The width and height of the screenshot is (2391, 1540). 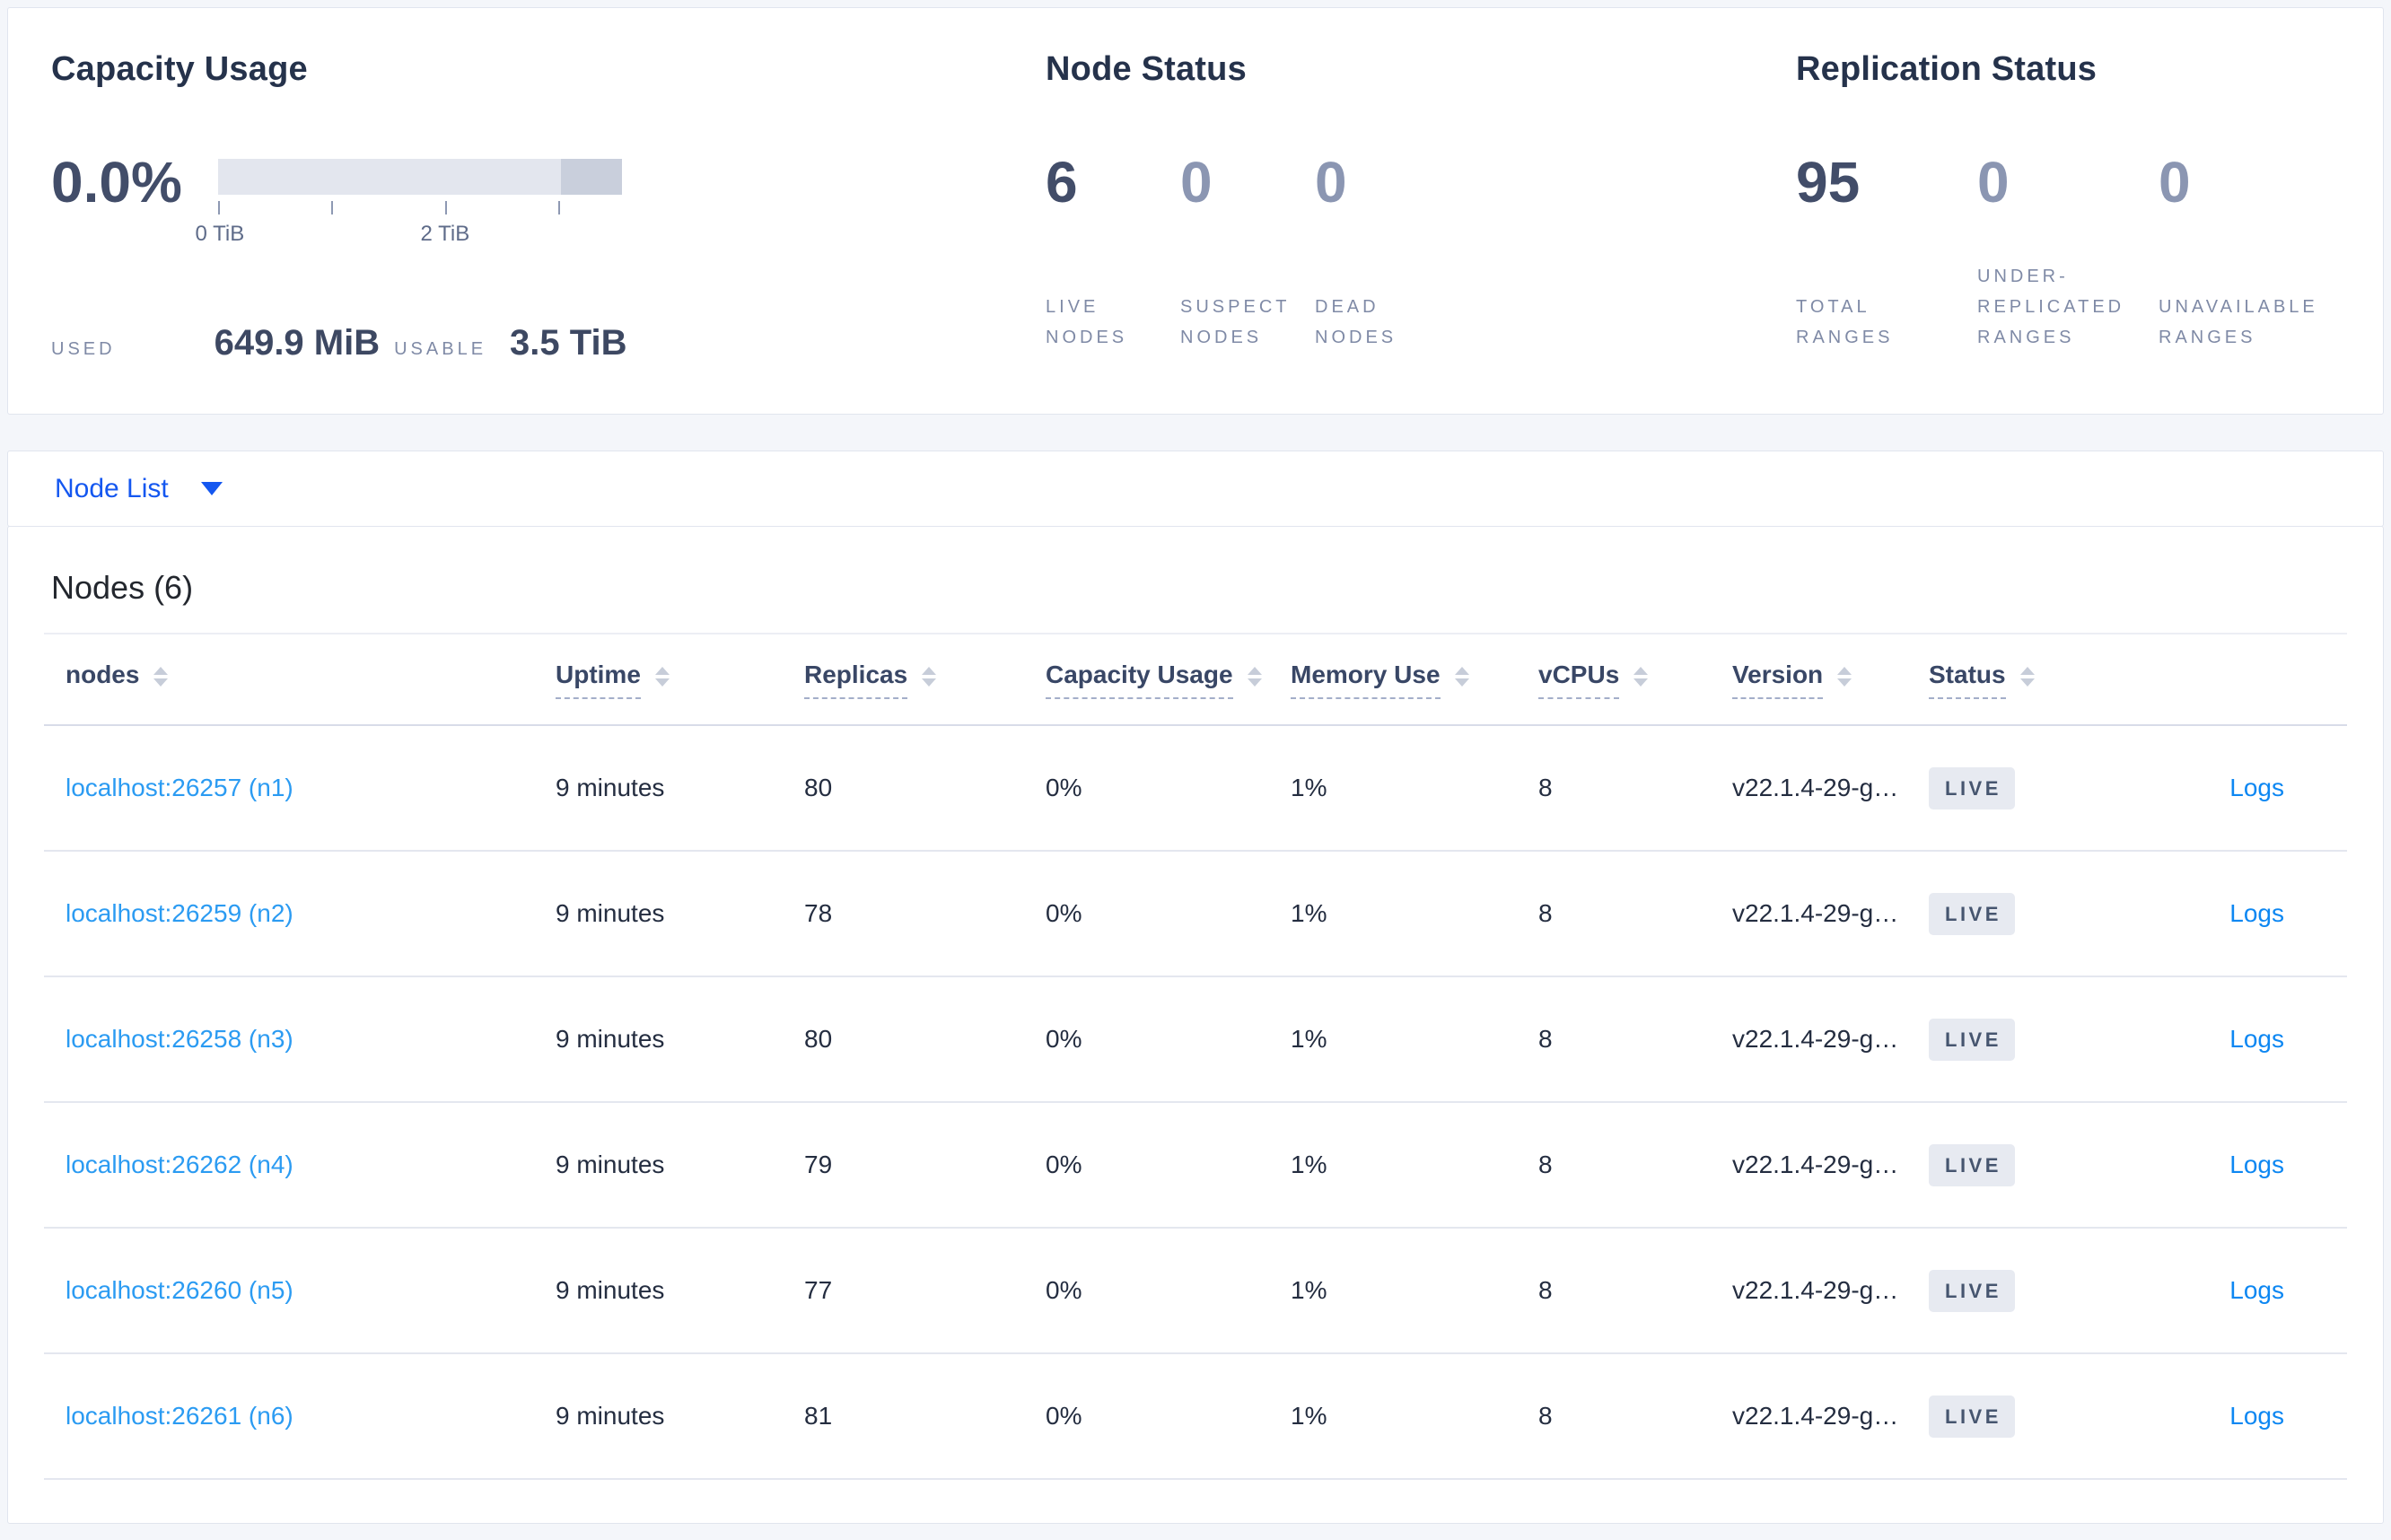 What do you see at coordinates (180, 1039) in the screenshot?
I see `node-link: localhost:26258 (n3)` at bounding box center [180, 1039].